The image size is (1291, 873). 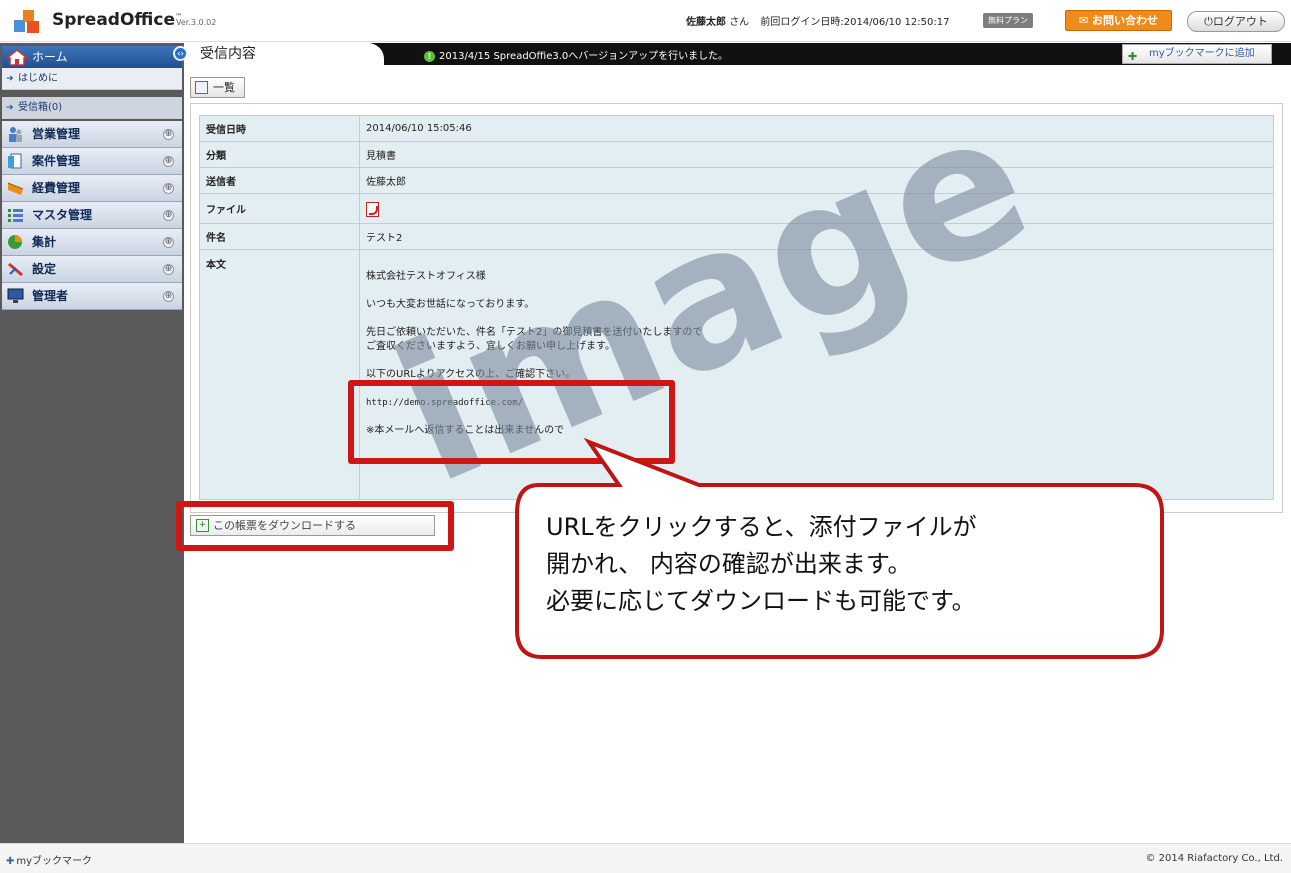 I want to click on power-icon: ⏻, so click(x=1208, y=21).